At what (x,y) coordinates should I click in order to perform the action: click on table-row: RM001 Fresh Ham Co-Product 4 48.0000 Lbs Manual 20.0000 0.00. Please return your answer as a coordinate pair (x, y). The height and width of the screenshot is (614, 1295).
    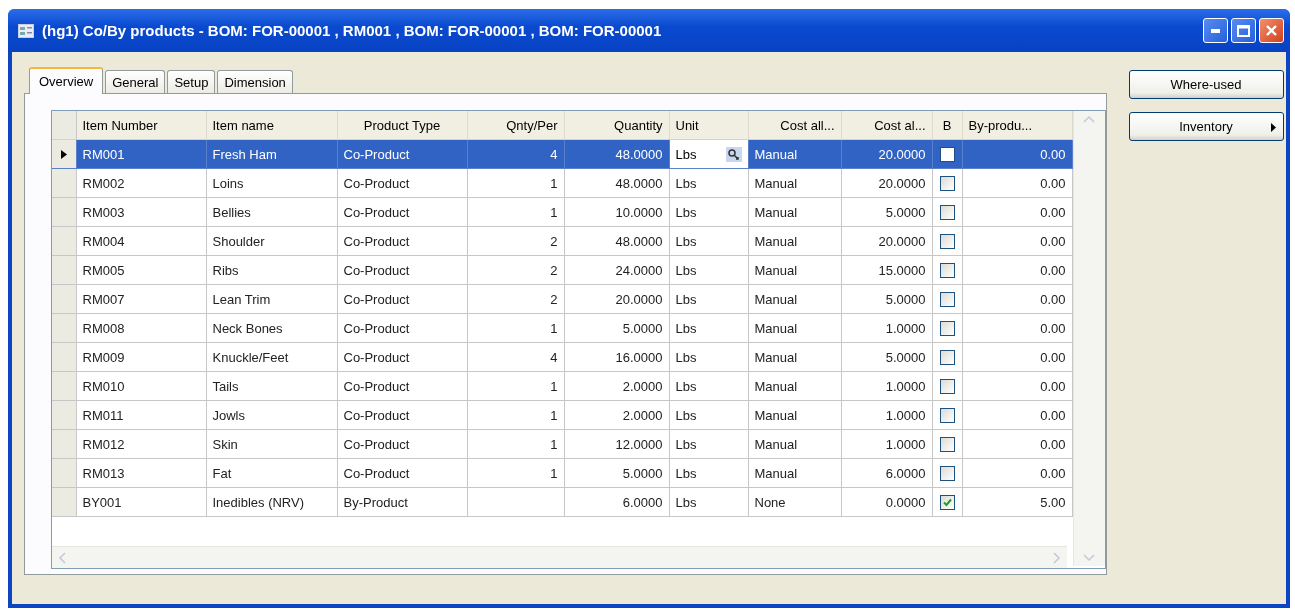
    Looking at the image, I should click on (562, 154).